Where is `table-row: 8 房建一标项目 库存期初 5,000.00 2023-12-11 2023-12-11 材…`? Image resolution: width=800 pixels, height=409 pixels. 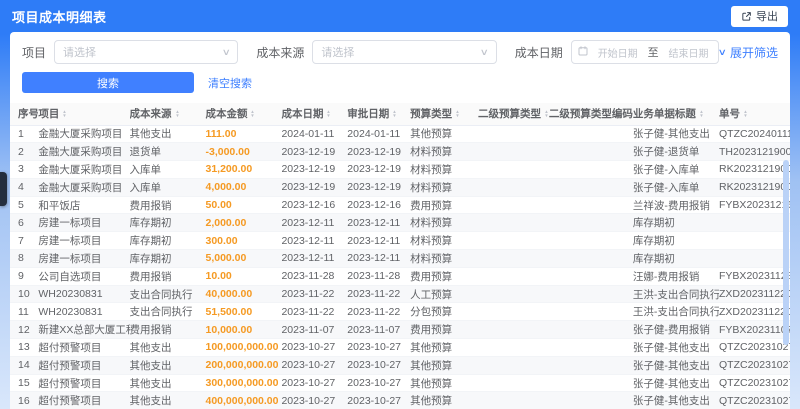 table-row: 8 房建一标项目 库存期初 5,000.00 2023-12-11 2023-12-11 材… is located at coordinates (400, 258).